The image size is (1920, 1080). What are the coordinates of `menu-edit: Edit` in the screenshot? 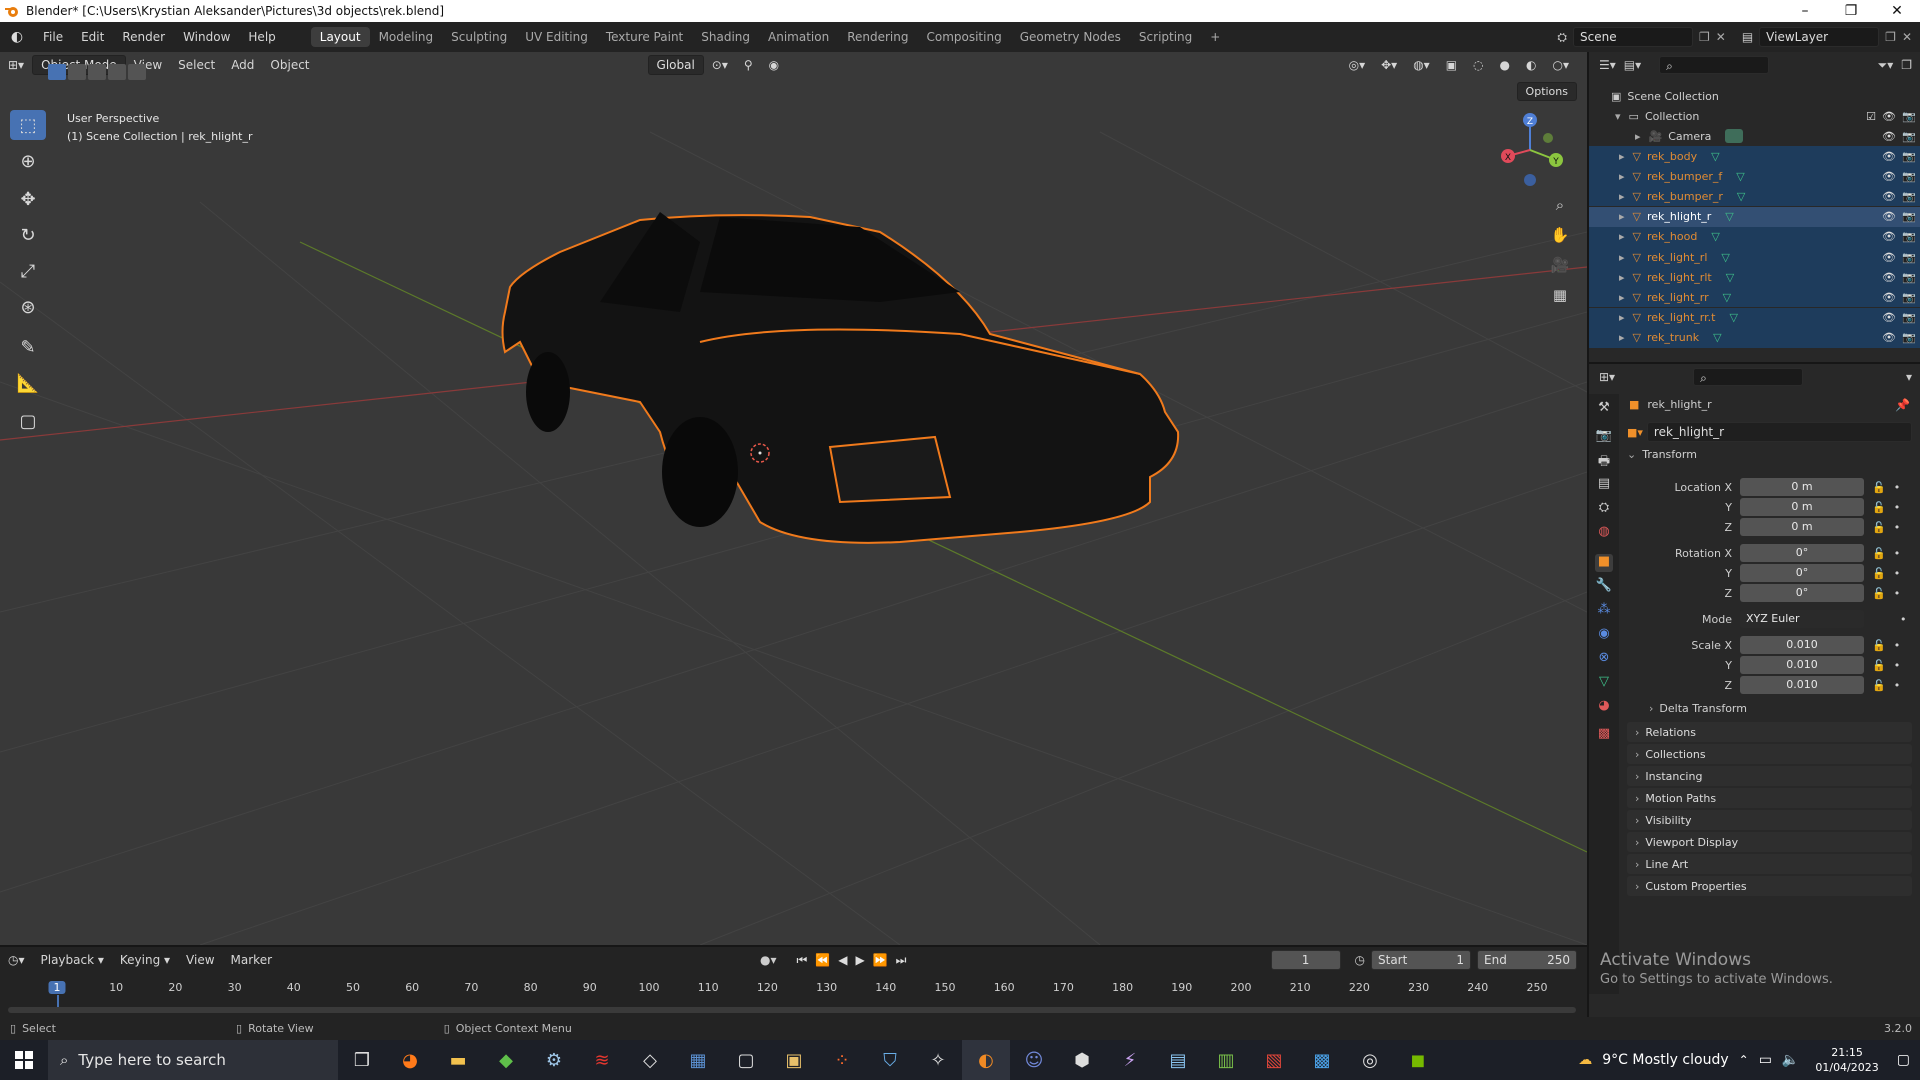 It's located at (92, 37).